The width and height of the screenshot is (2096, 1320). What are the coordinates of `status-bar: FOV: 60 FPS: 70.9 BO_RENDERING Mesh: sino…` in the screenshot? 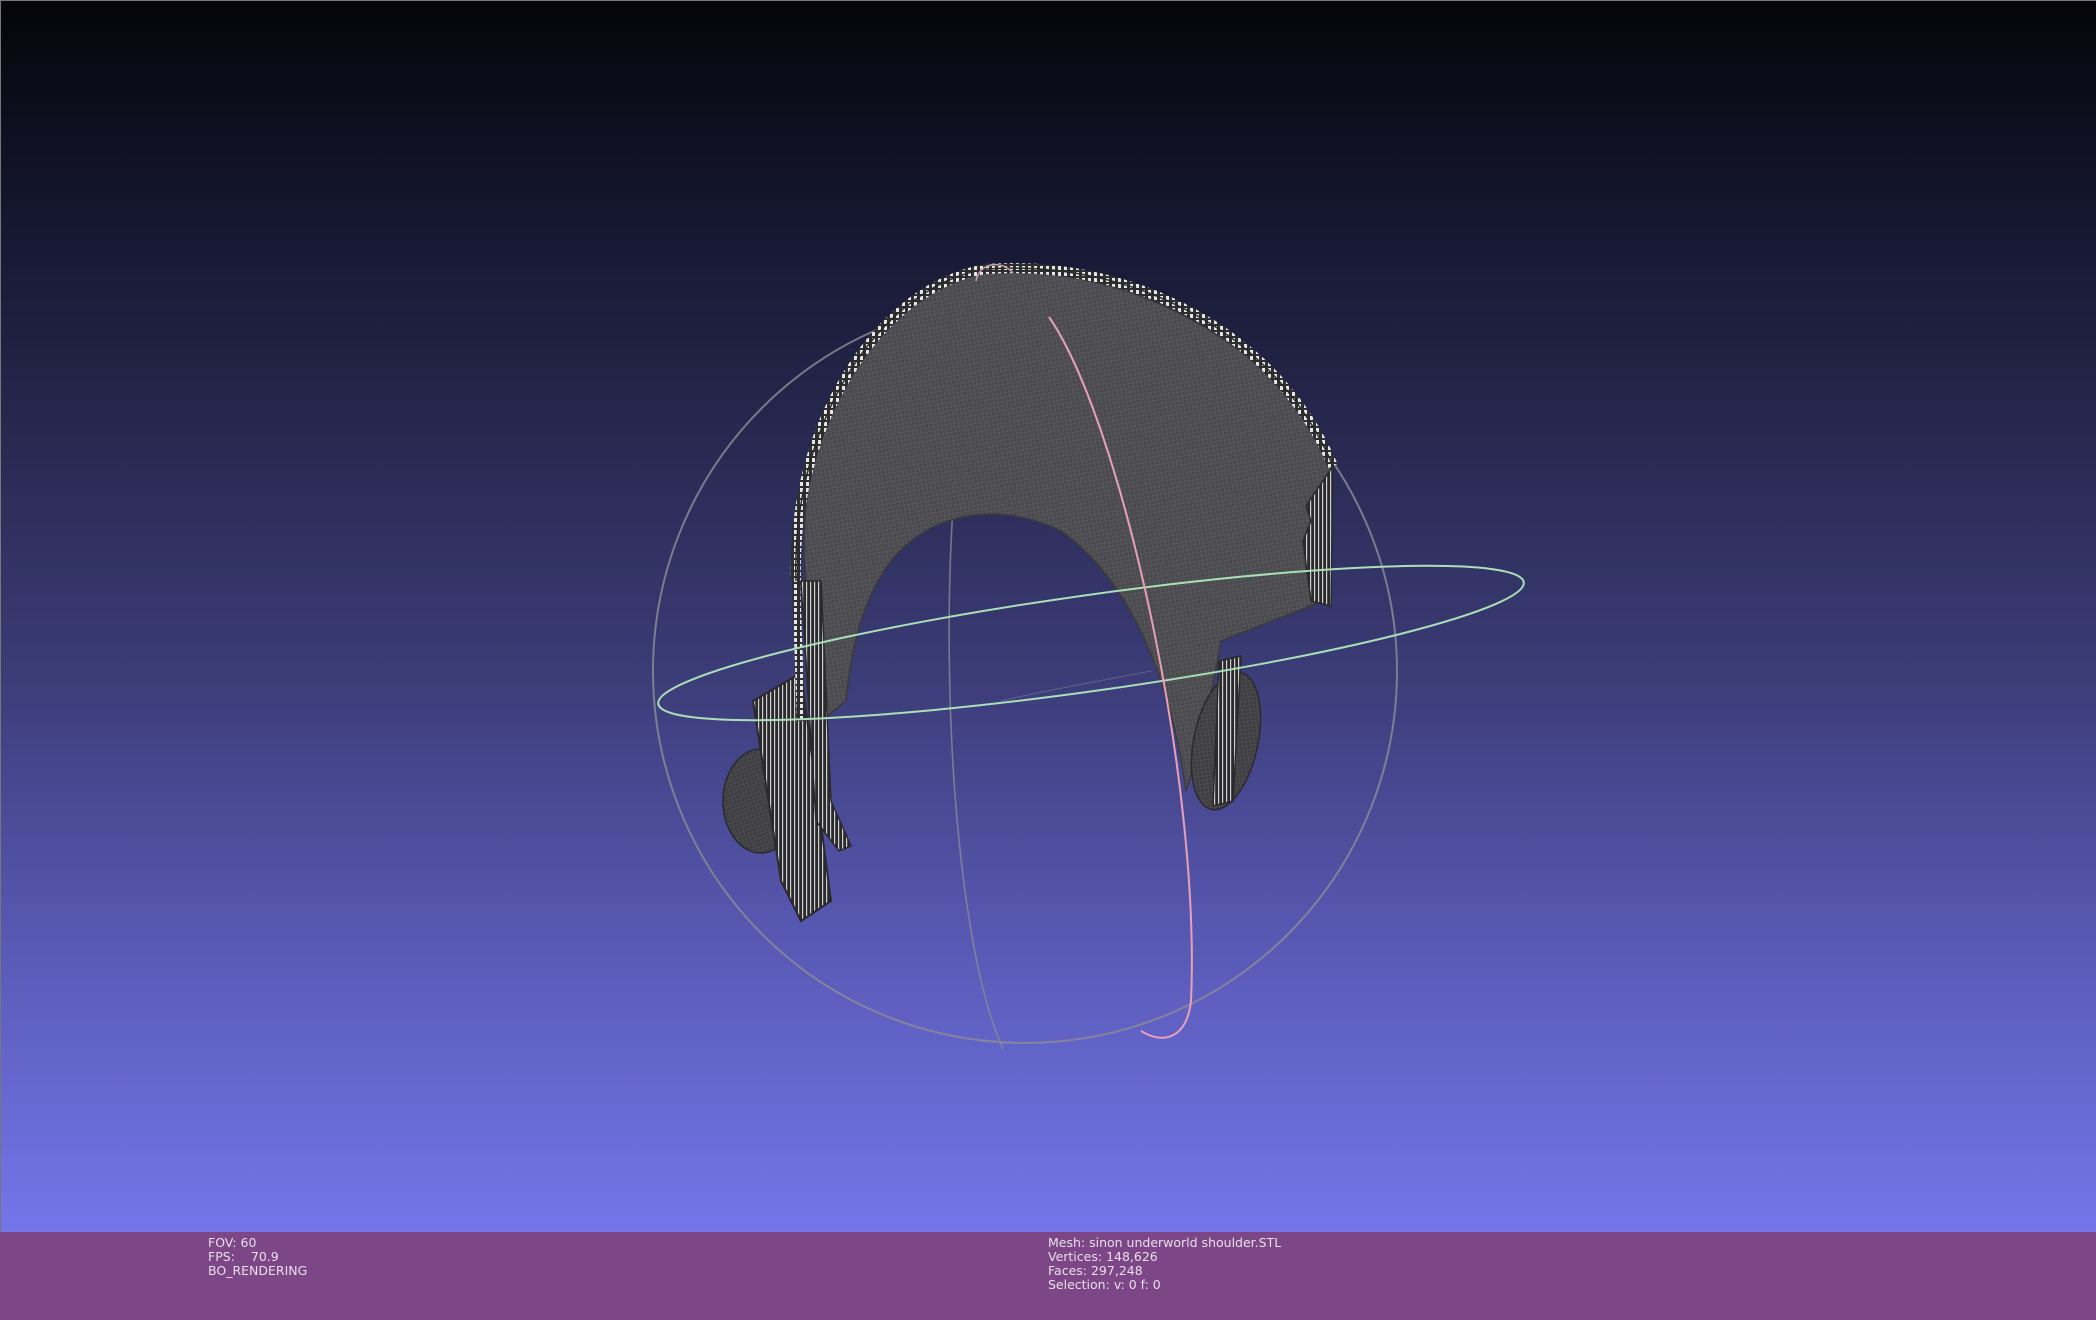 It's located at (1048, 1276).